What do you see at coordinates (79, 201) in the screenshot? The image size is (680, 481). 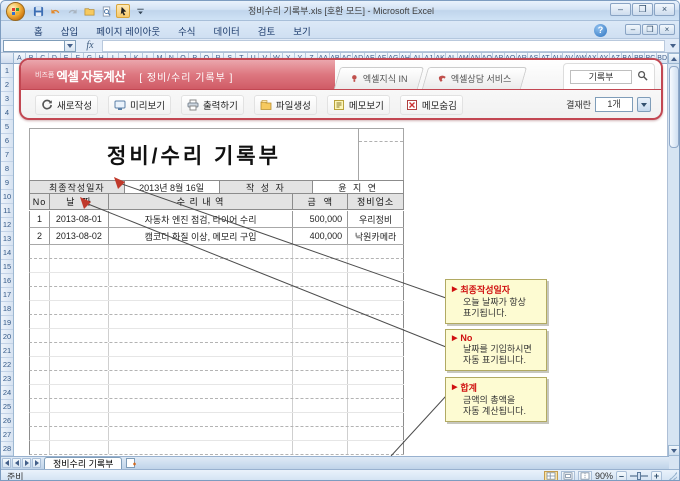 I see `table-header-cell: 날 짜` at bounding box center [79, 201].